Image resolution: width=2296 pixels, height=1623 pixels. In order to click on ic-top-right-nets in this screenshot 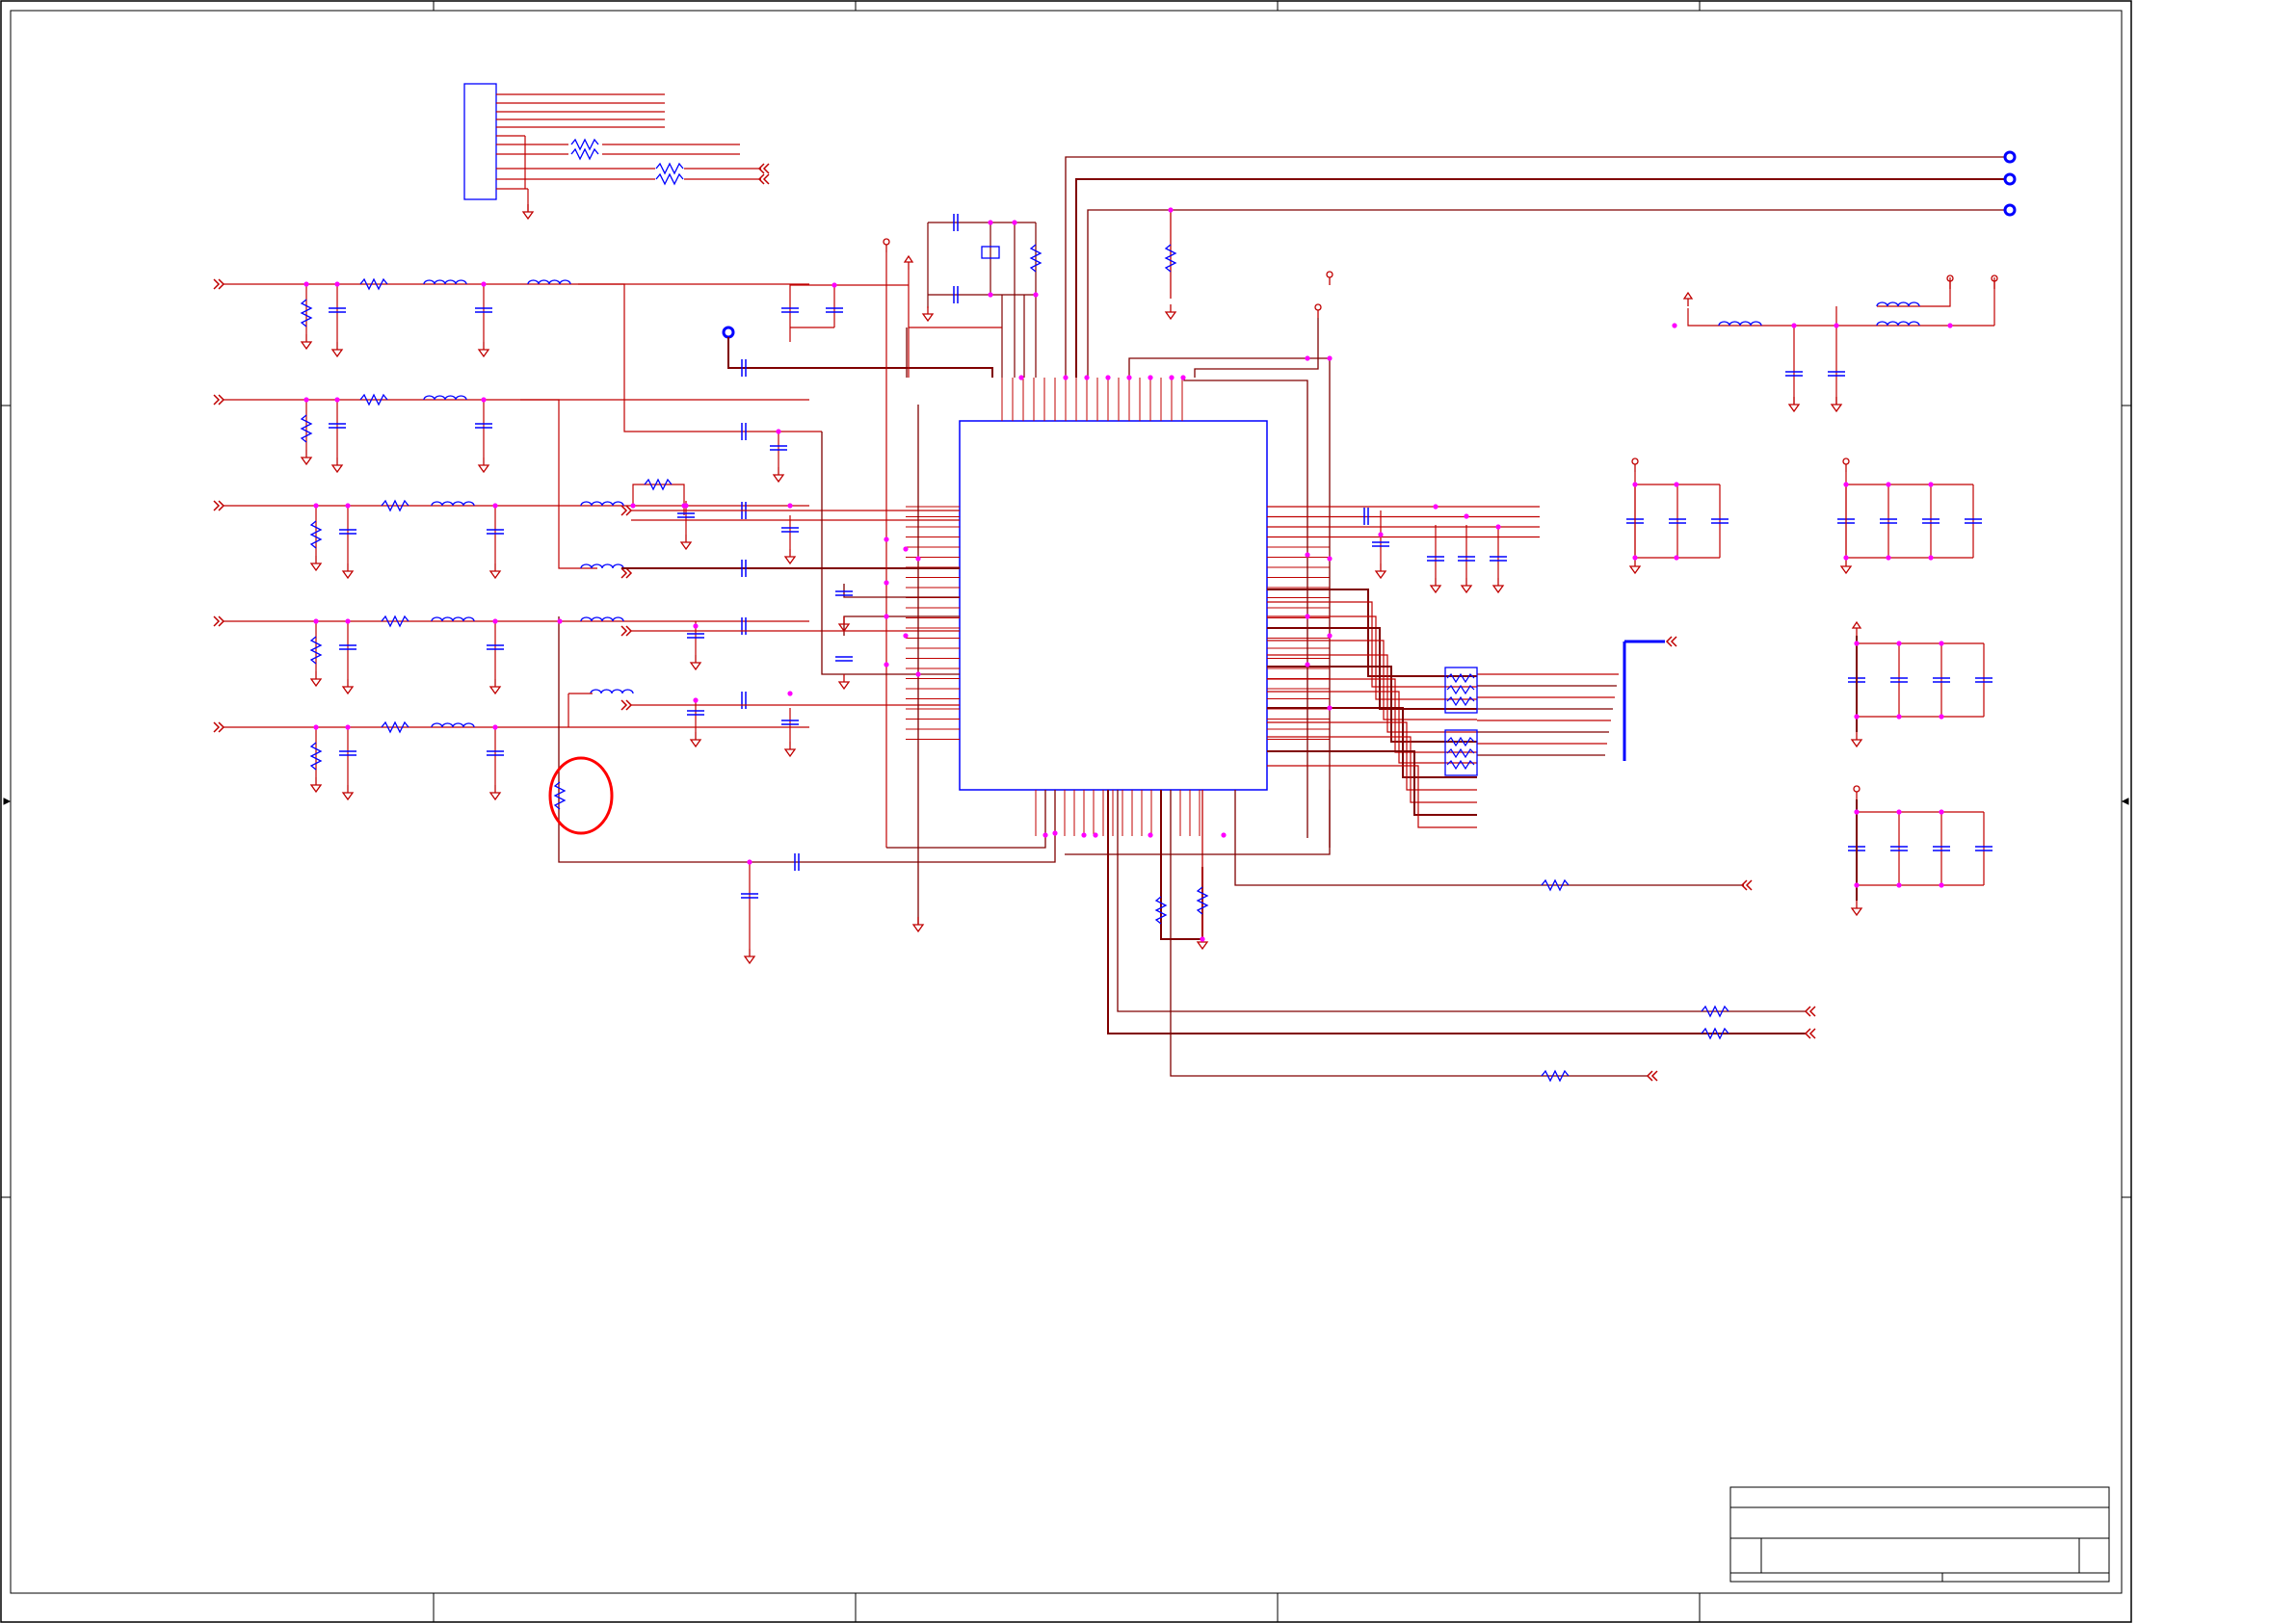, I will do `click(1229, 583)`.